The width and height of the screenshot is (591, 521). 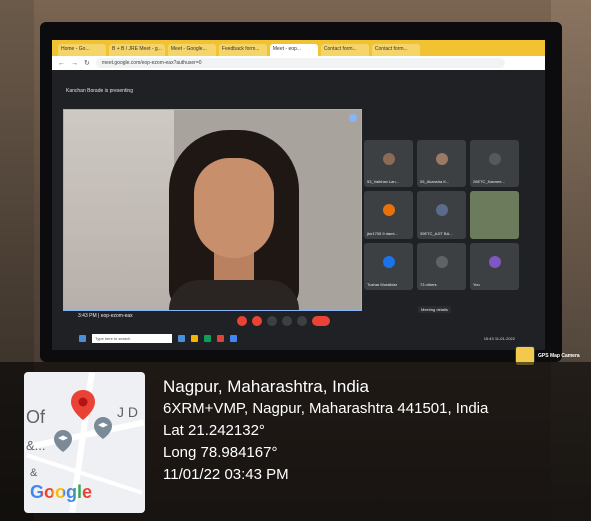 What do you see at coordinates (305, 338) in the screenshot?
I see `windows-taskbar: Type here to search 15:43 11-01-2022` at bounding box center [305, 338].